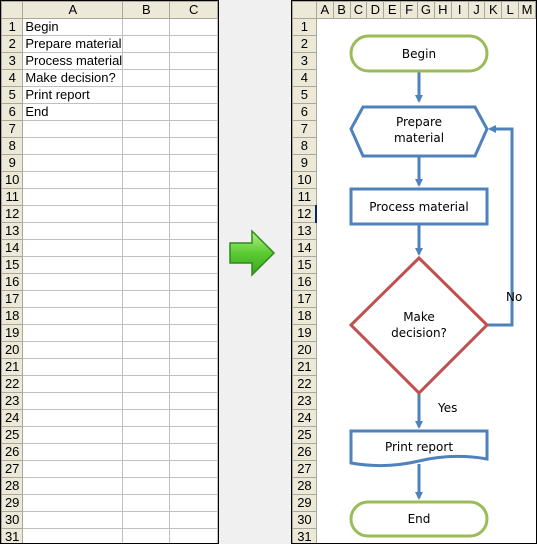 The image size is (537, 544). I want to click on cell-b23, so click(146, 401).